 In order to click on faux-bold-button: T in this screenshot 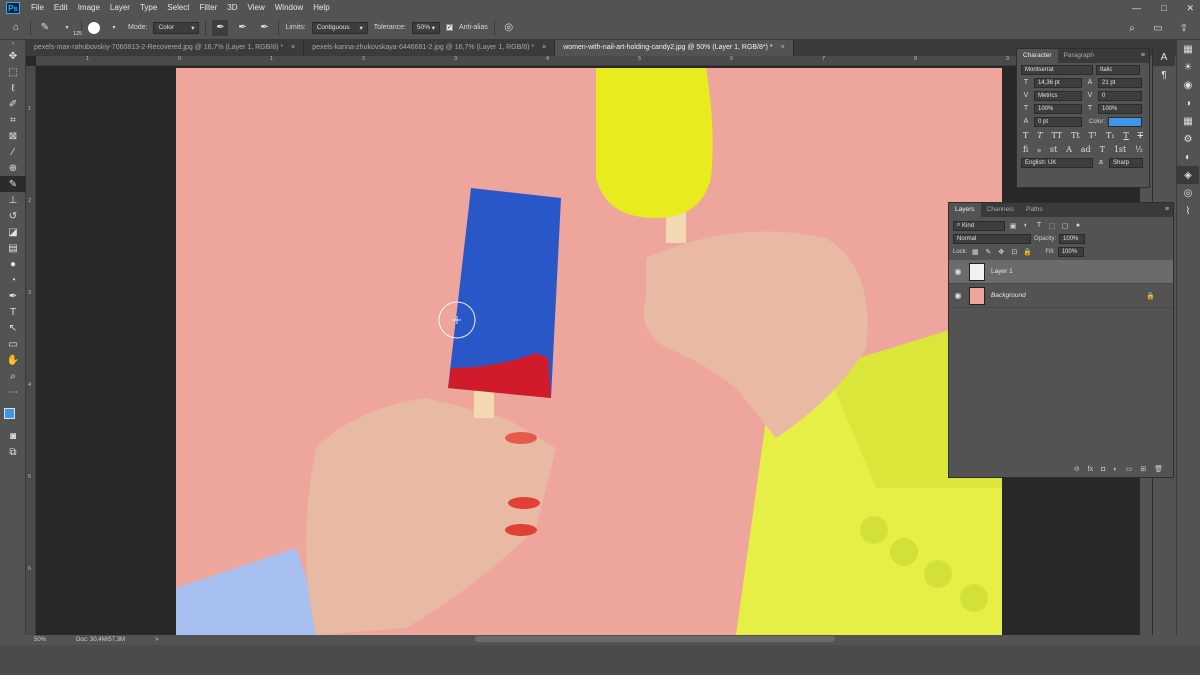, I will do `click(1025, 135)`.